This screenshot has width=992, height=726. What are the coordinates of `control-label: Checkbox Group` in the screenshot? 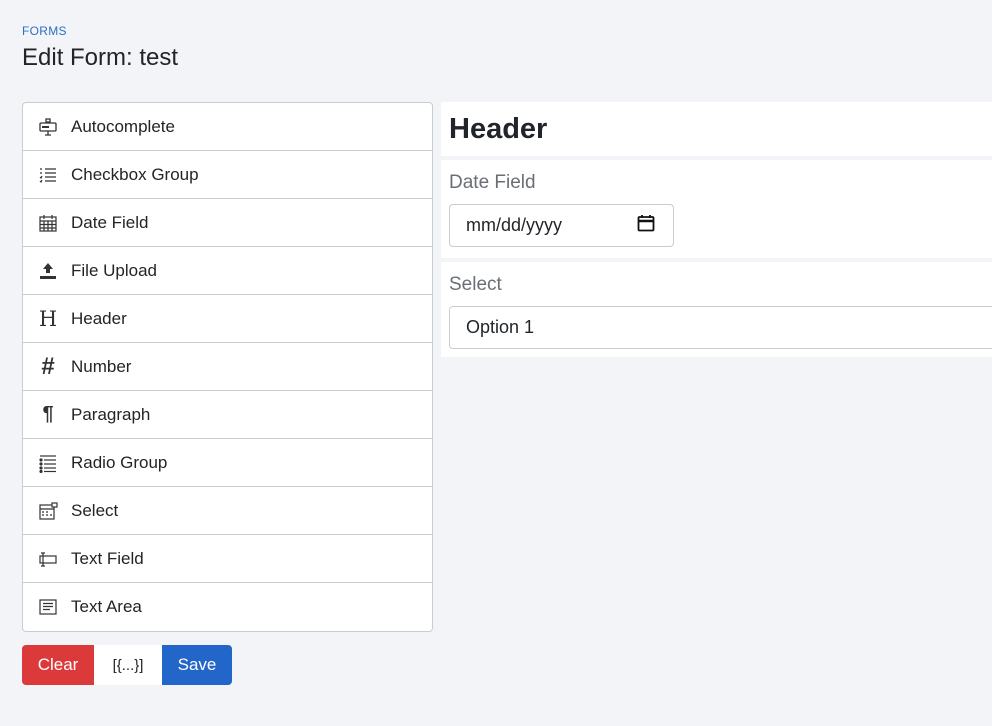 It's located at (135, 174).